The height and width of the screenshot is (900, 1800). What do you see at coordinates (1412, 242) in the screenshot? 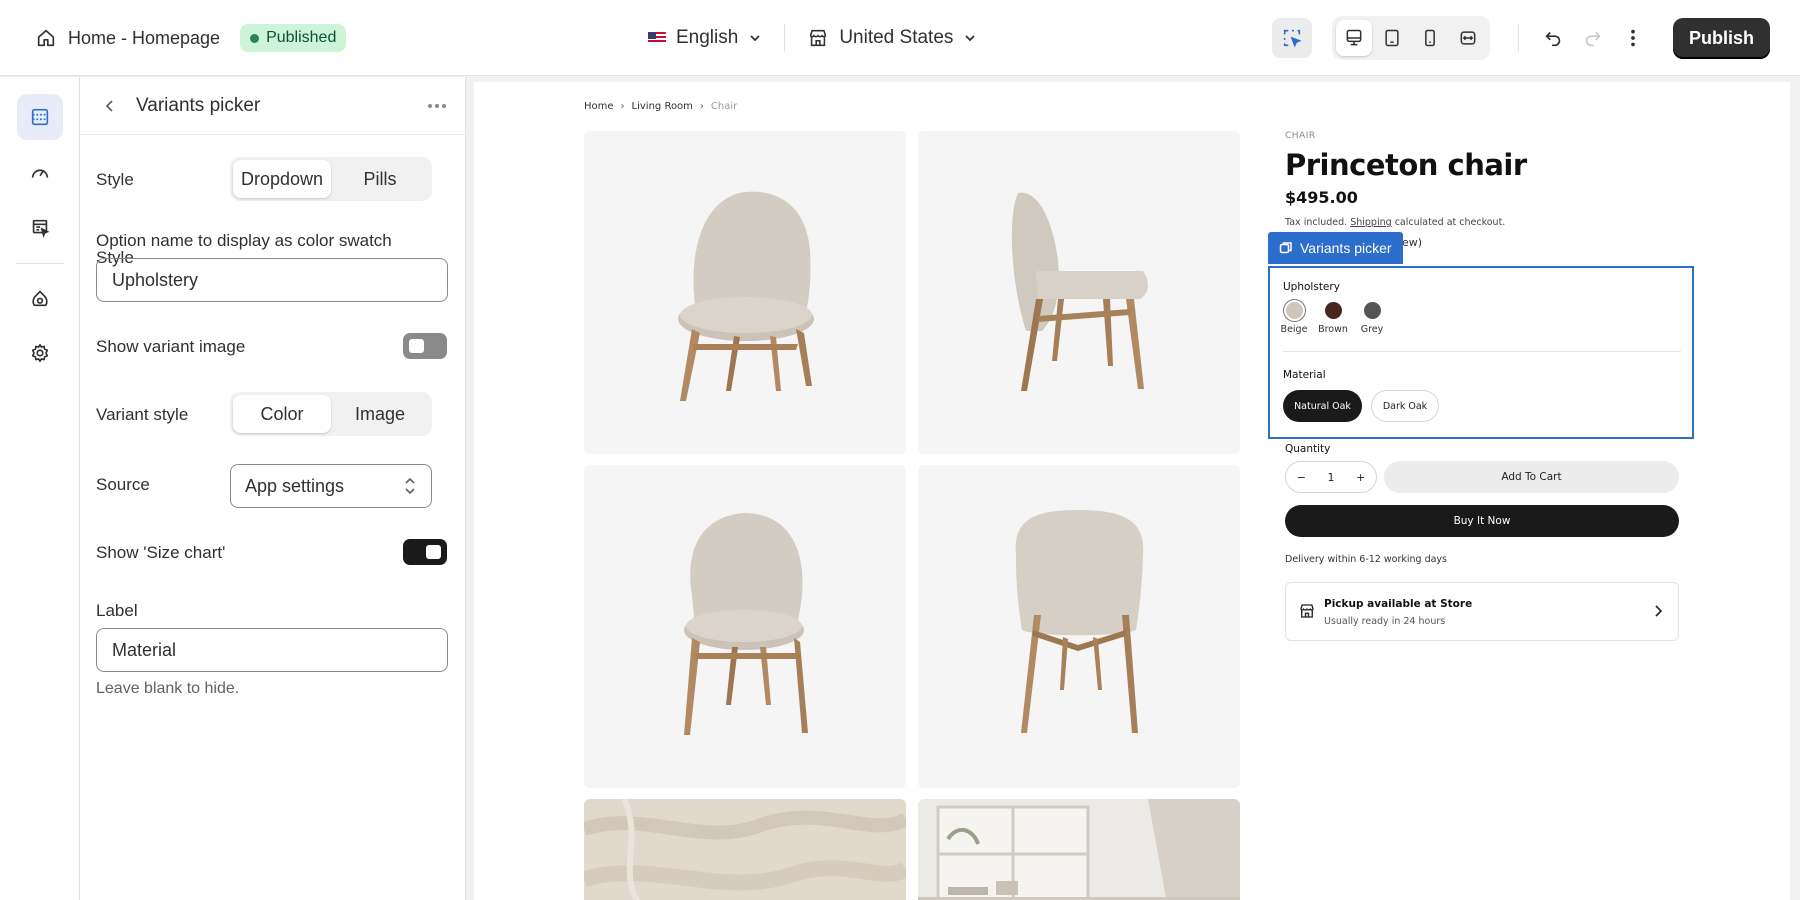
I see `partial-review-text: ew)` at bounding box center [1412, 242].